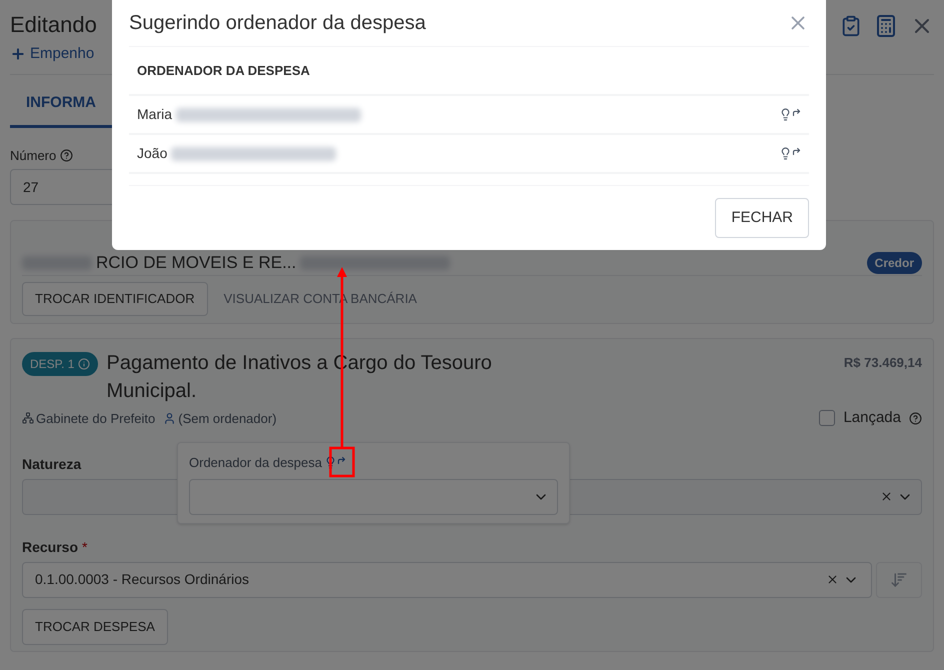 This screenshot has height=670, width=944. I want to click on recurso-select: 0.1.00.0003 - Recursos Ordinários, so click(447, 580).